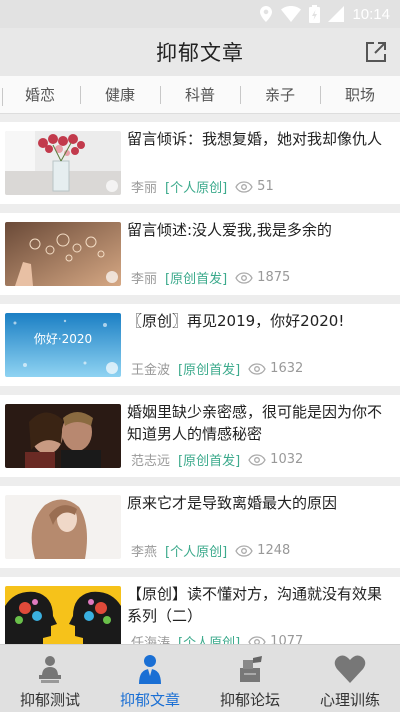  I want to click on view-count: 51, so click(265, 186).